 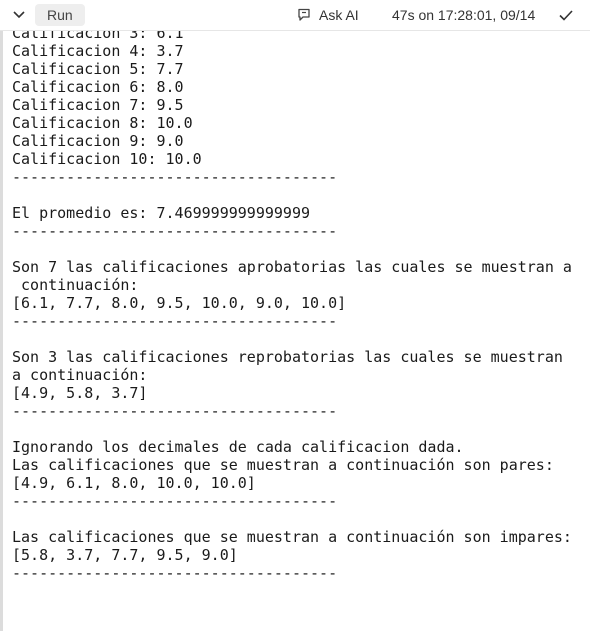 I want to click on odd-grades-list: [5.8, 3.7, 7.7, 9.5, 9.0], so click(x=125, y=555).